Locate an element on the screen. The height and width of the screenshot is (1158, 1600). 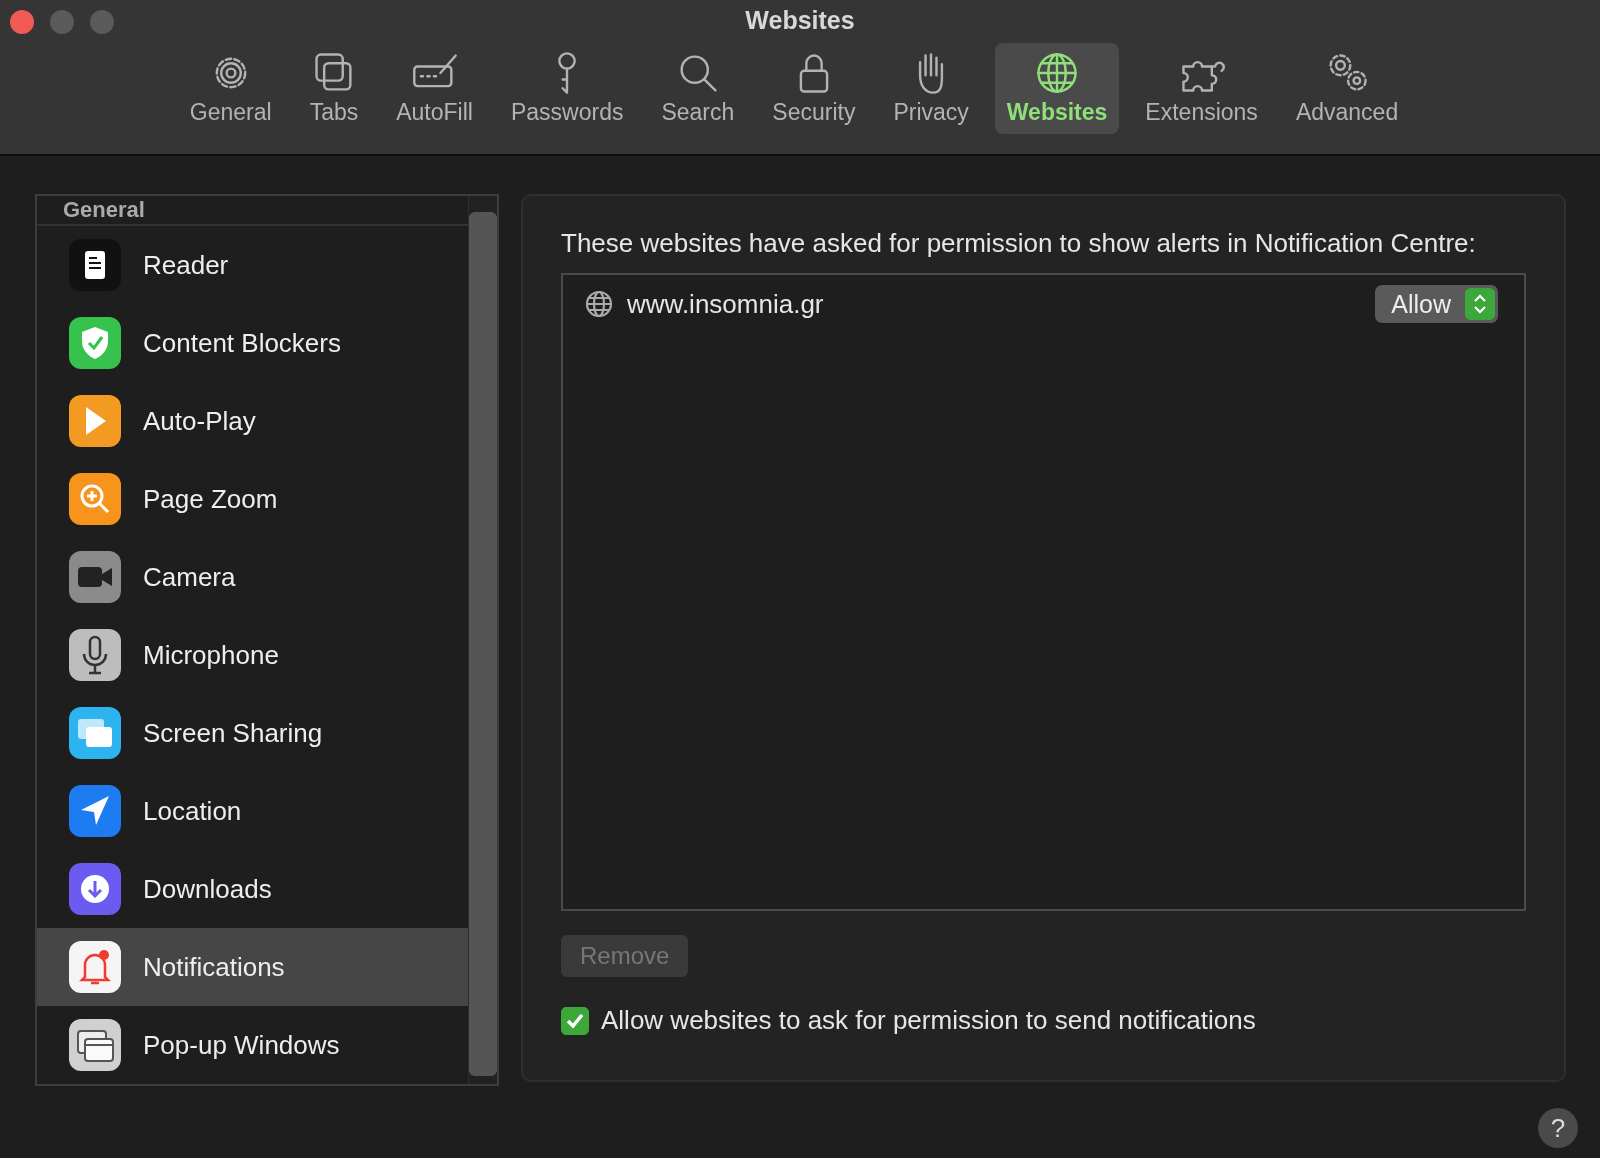
help-button: ? is located at coordinates (1558, 1128).